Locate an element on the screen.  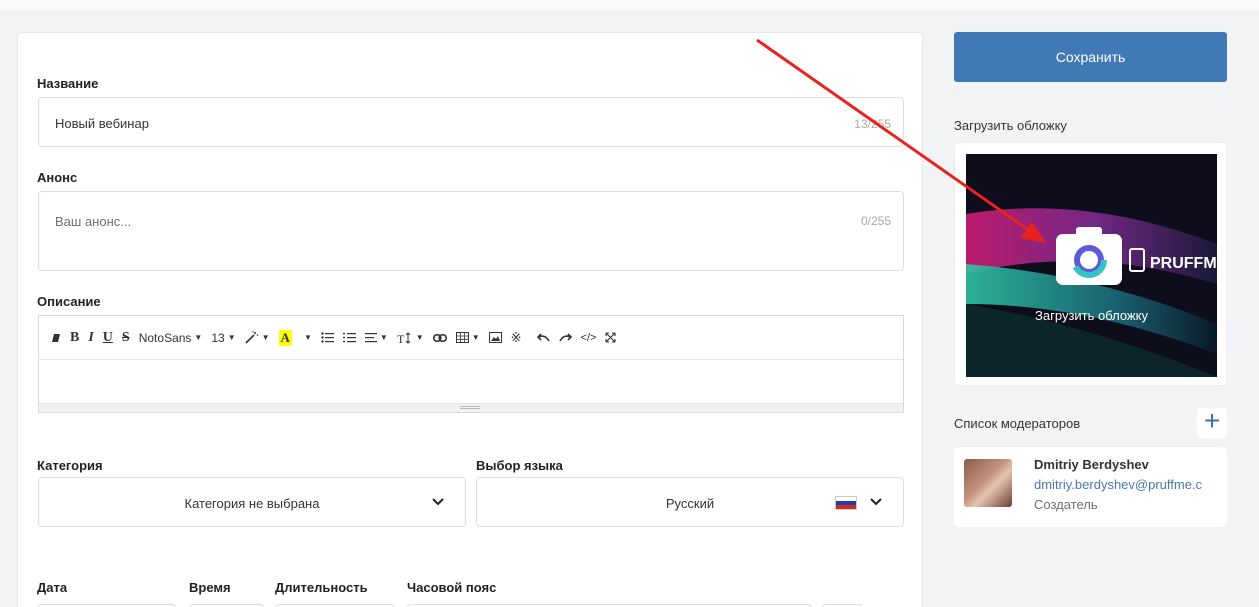
flag-ru-icon is located at coordinates (846, 503).